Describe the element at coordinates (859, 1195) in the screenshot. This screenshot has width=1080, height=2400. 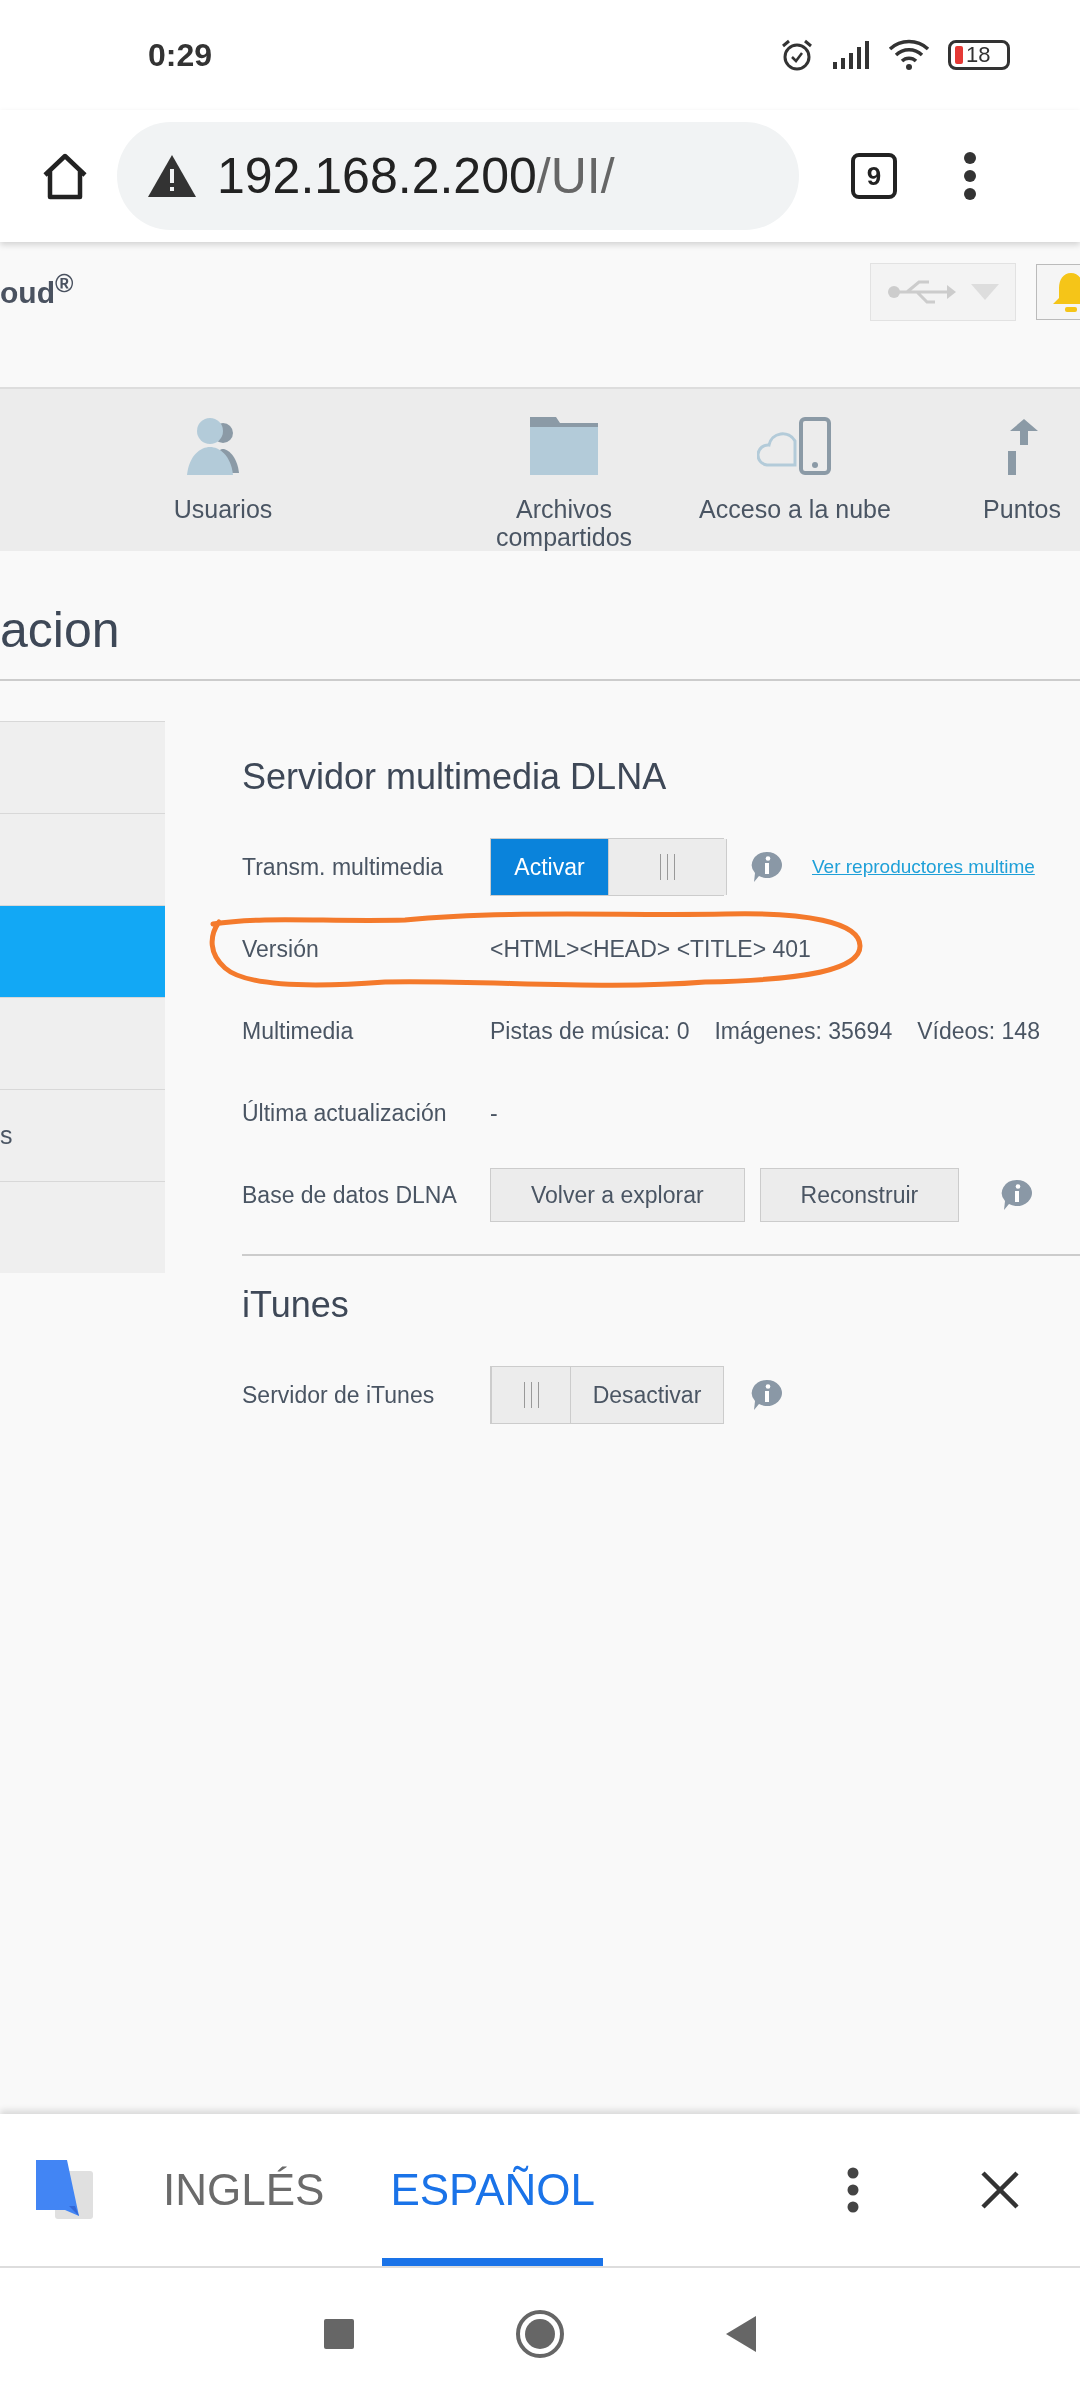
I see `action-button: Reconstruir` at that location.